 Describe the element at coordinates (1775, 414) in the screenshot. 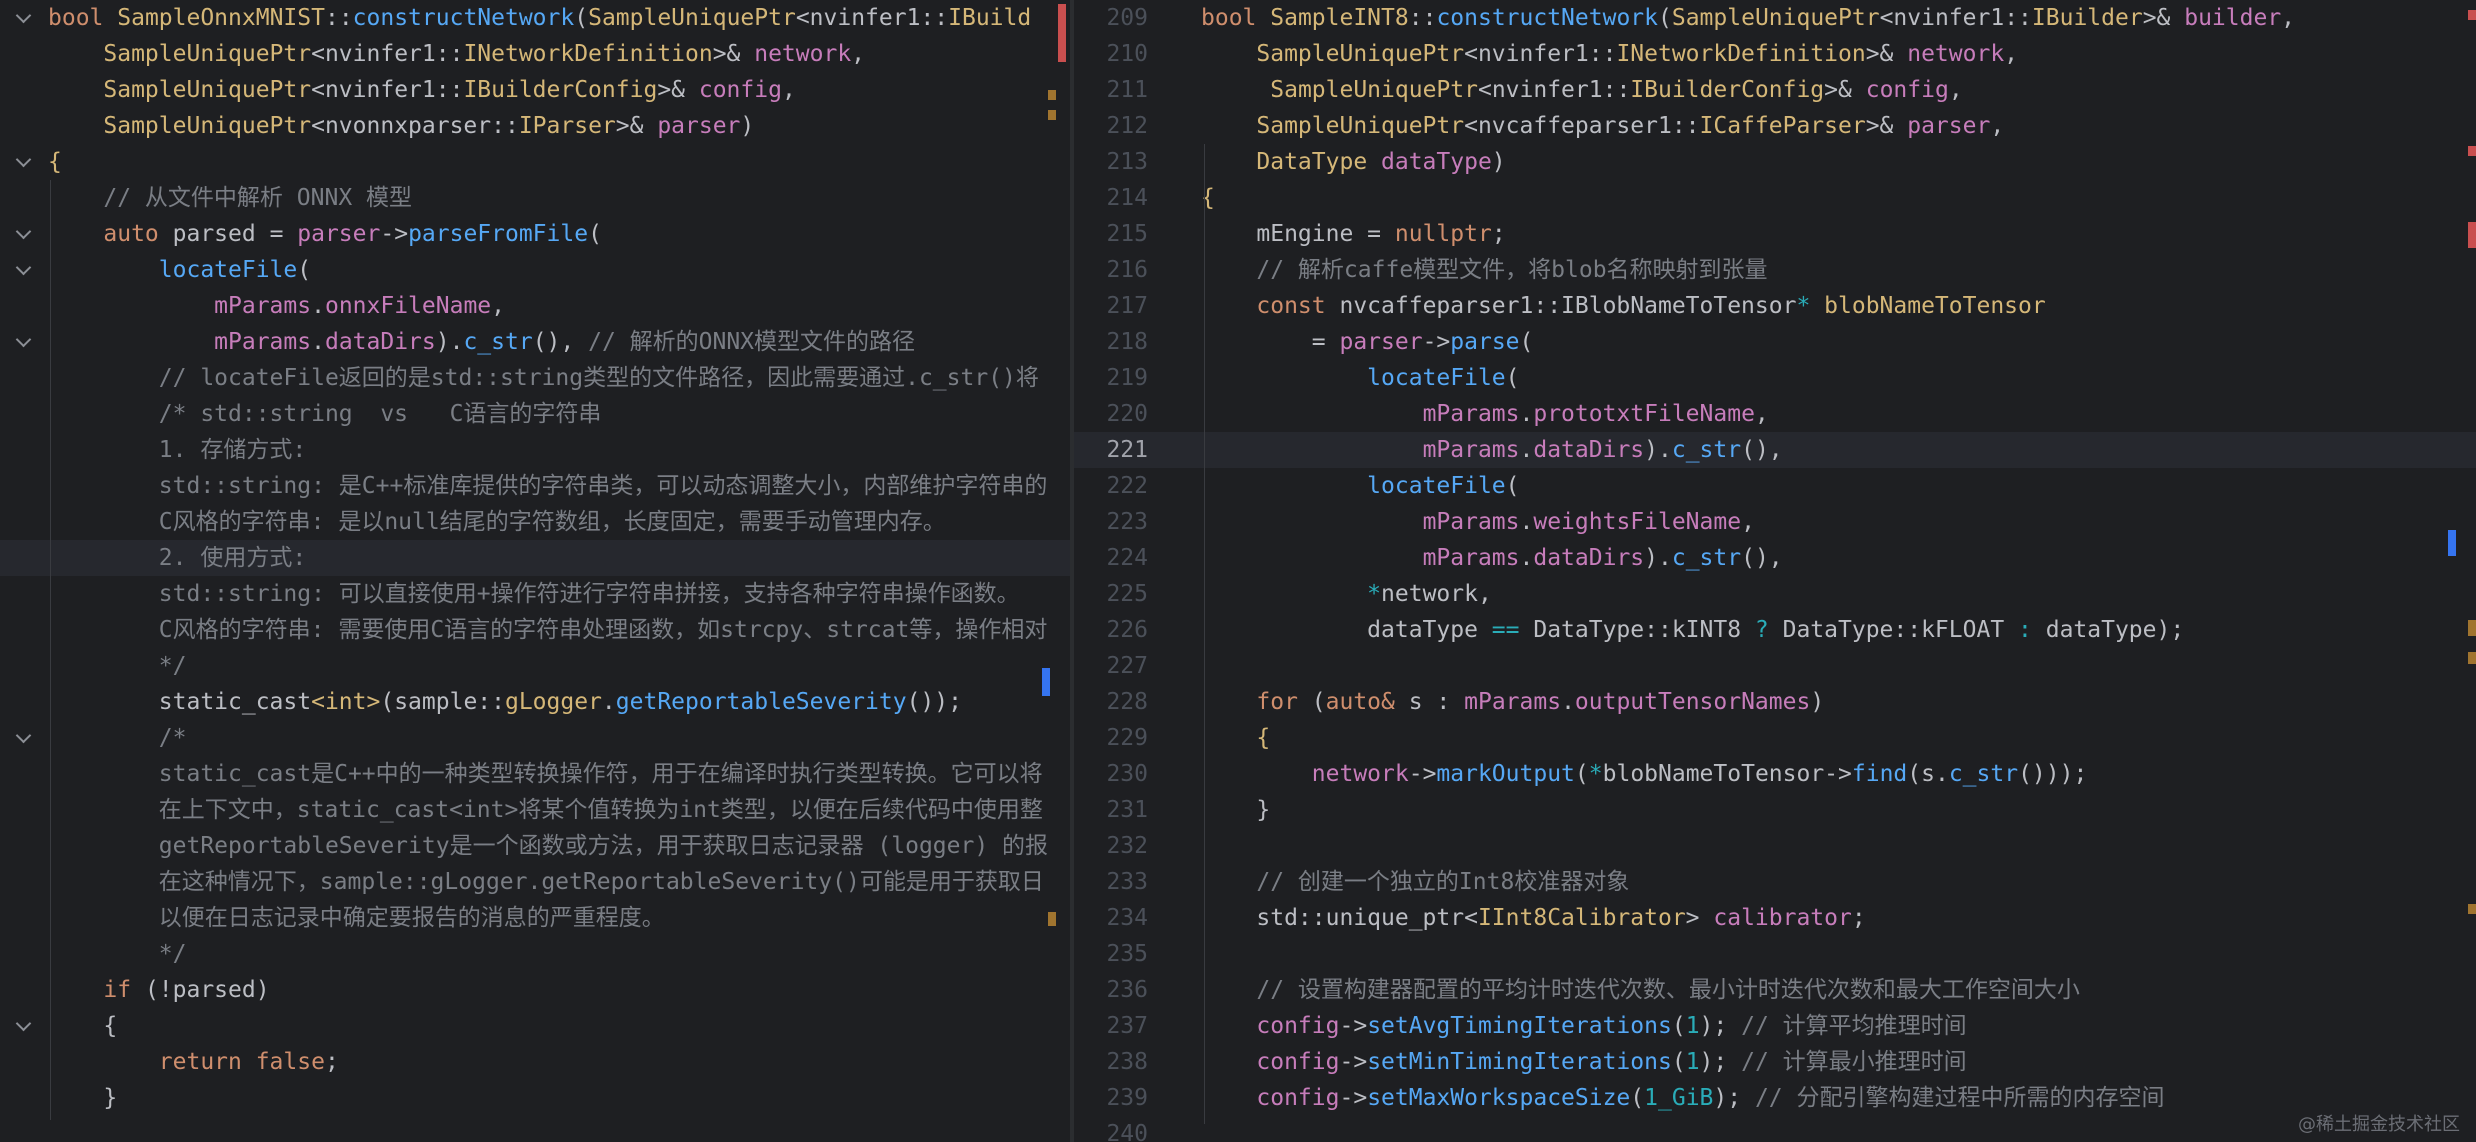

I see `code-line: 220 mParams.prototxtFileName,` at that location.